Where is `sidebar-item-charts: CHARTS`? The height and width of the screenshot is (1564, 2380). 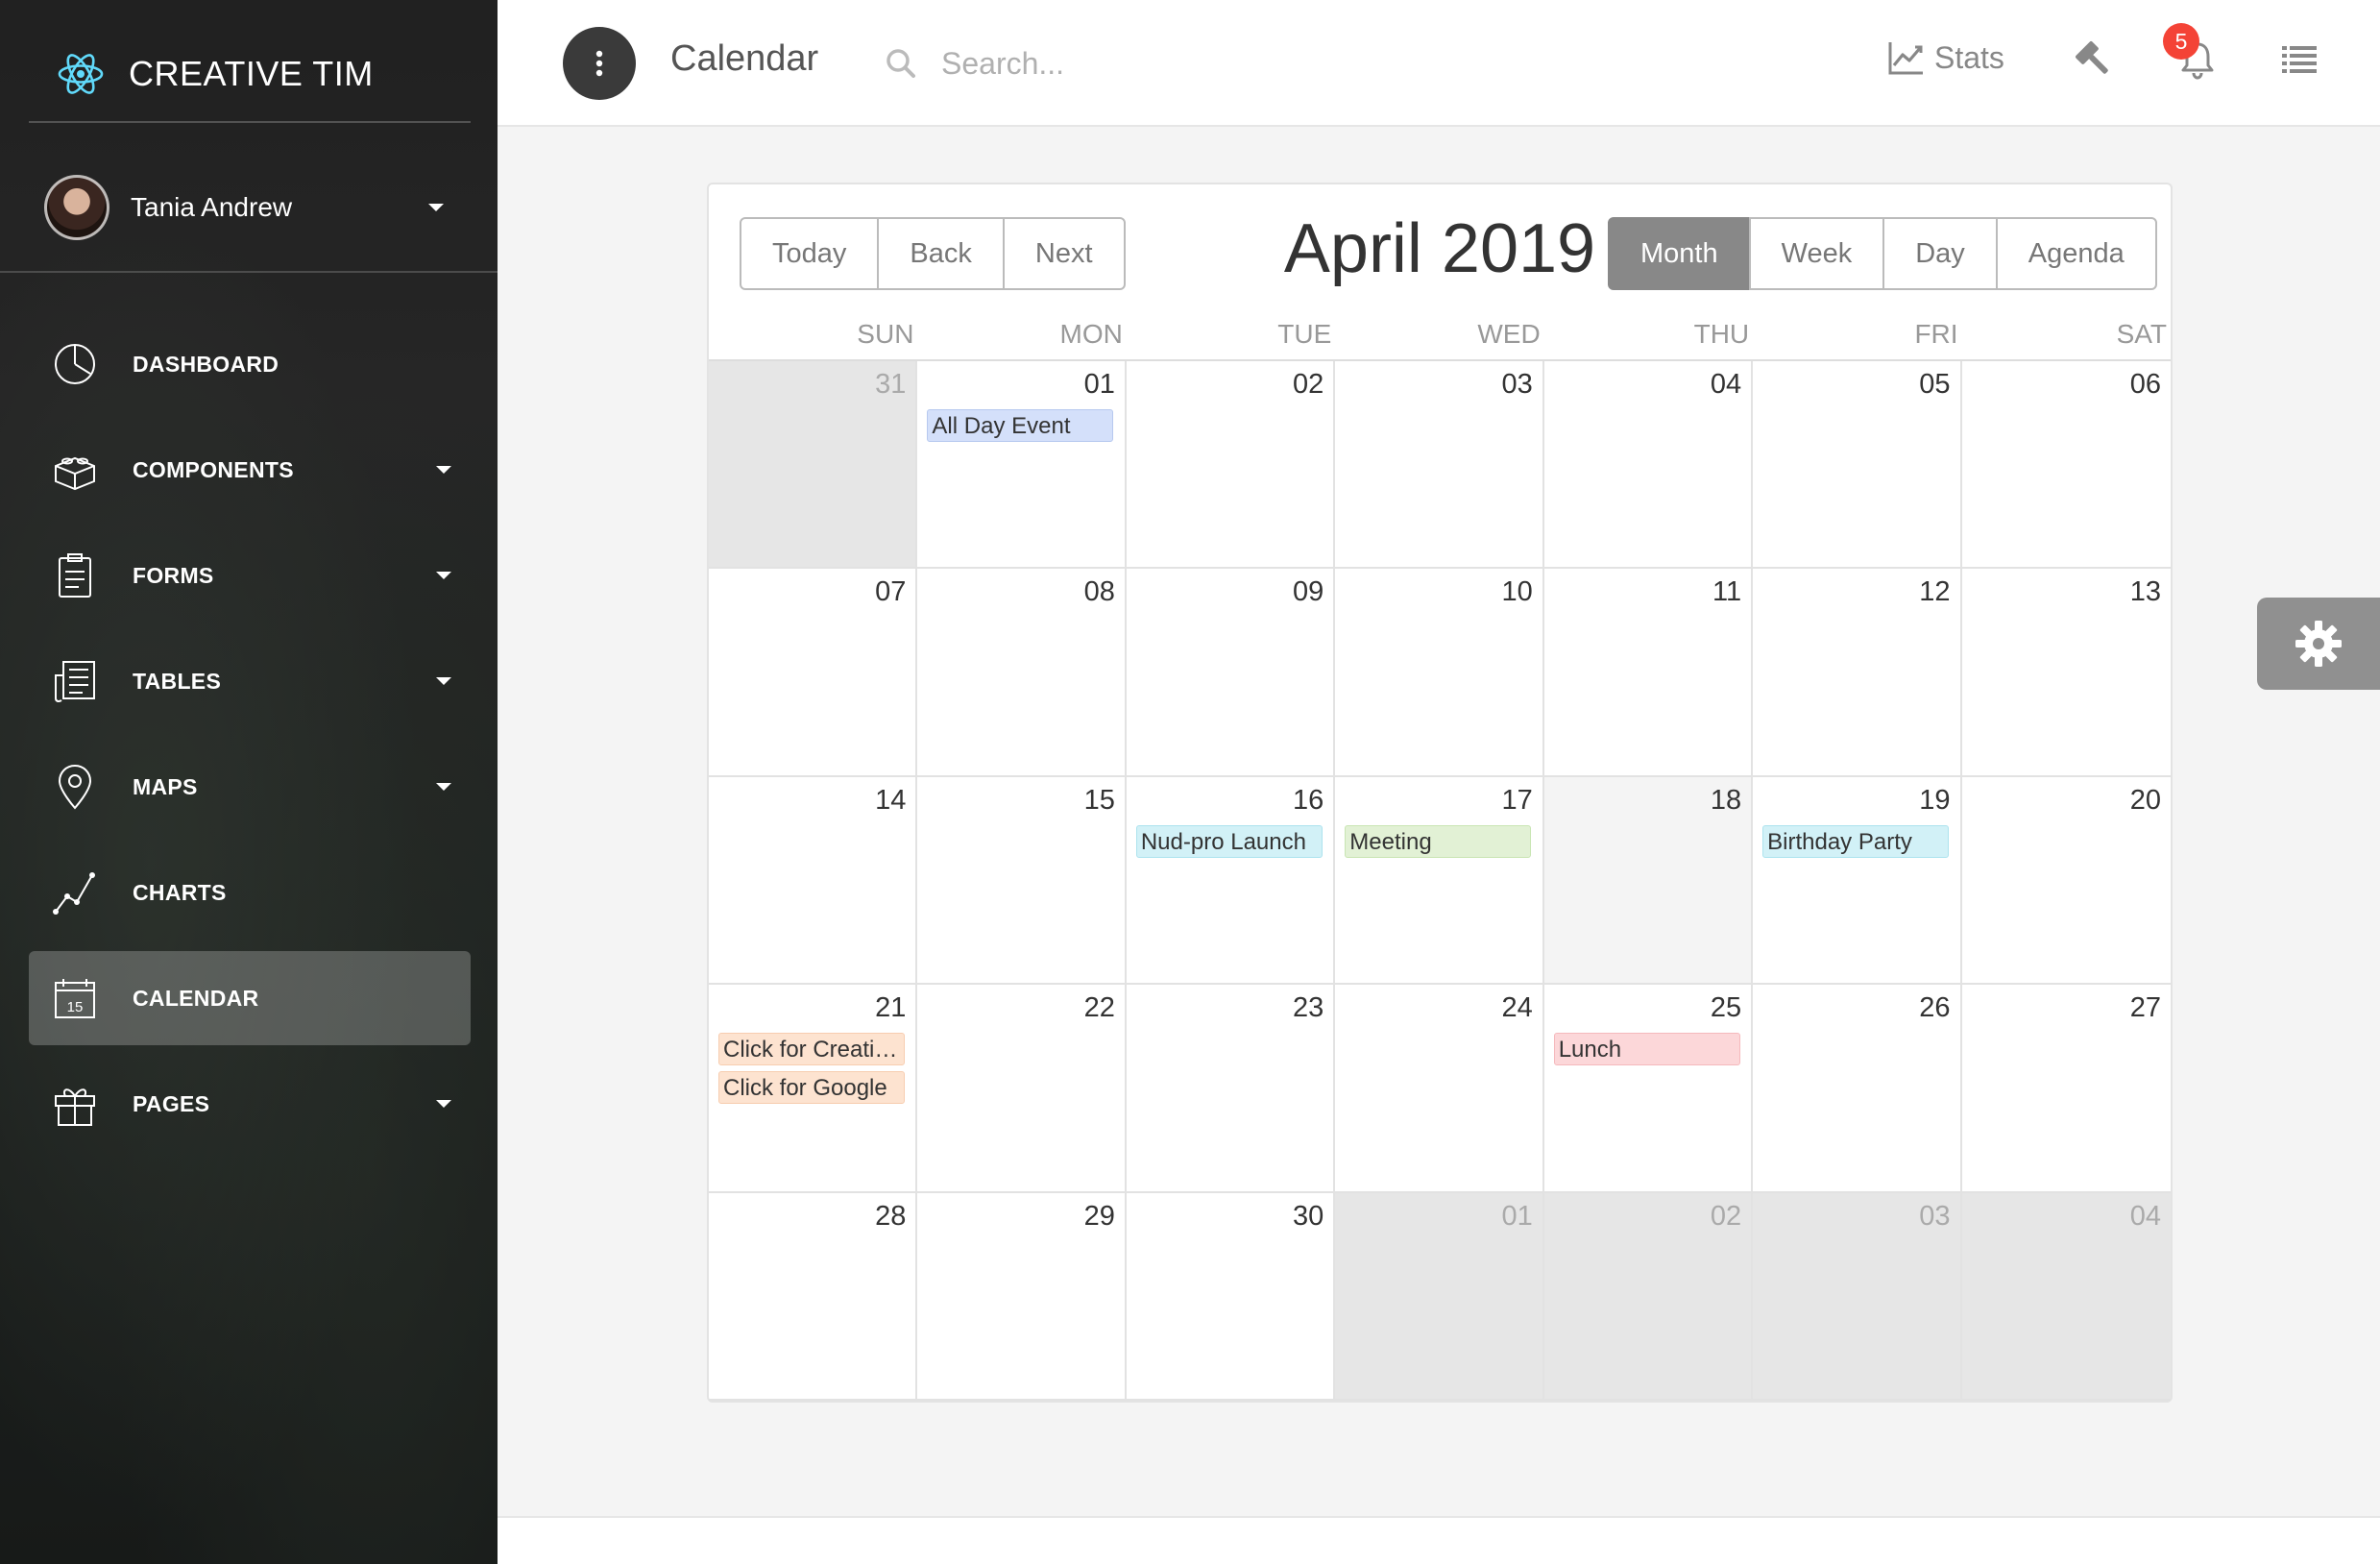
sidebar-item-charts: CHARTS is located at coordinates (250, 893).